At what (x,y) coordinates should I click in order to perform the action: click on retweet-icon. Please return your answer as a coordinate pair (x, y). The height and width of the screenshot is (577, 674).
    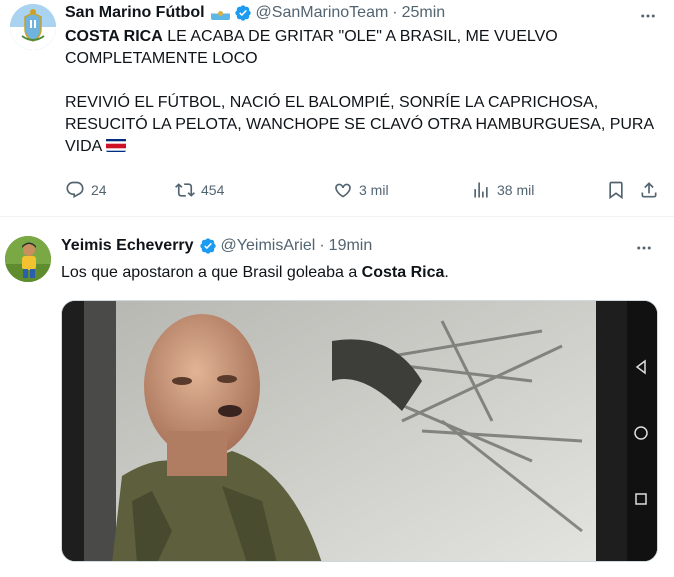
    Looking at the image, I should click on (185, 190).